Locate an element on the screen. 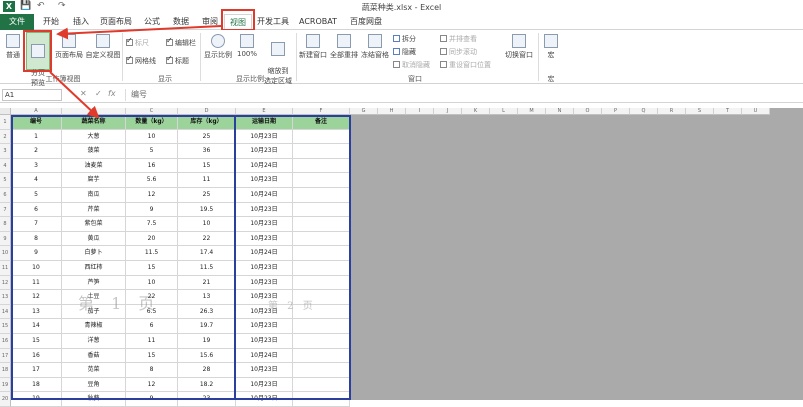  column-header-G: G is located at coordinates (364, 111).